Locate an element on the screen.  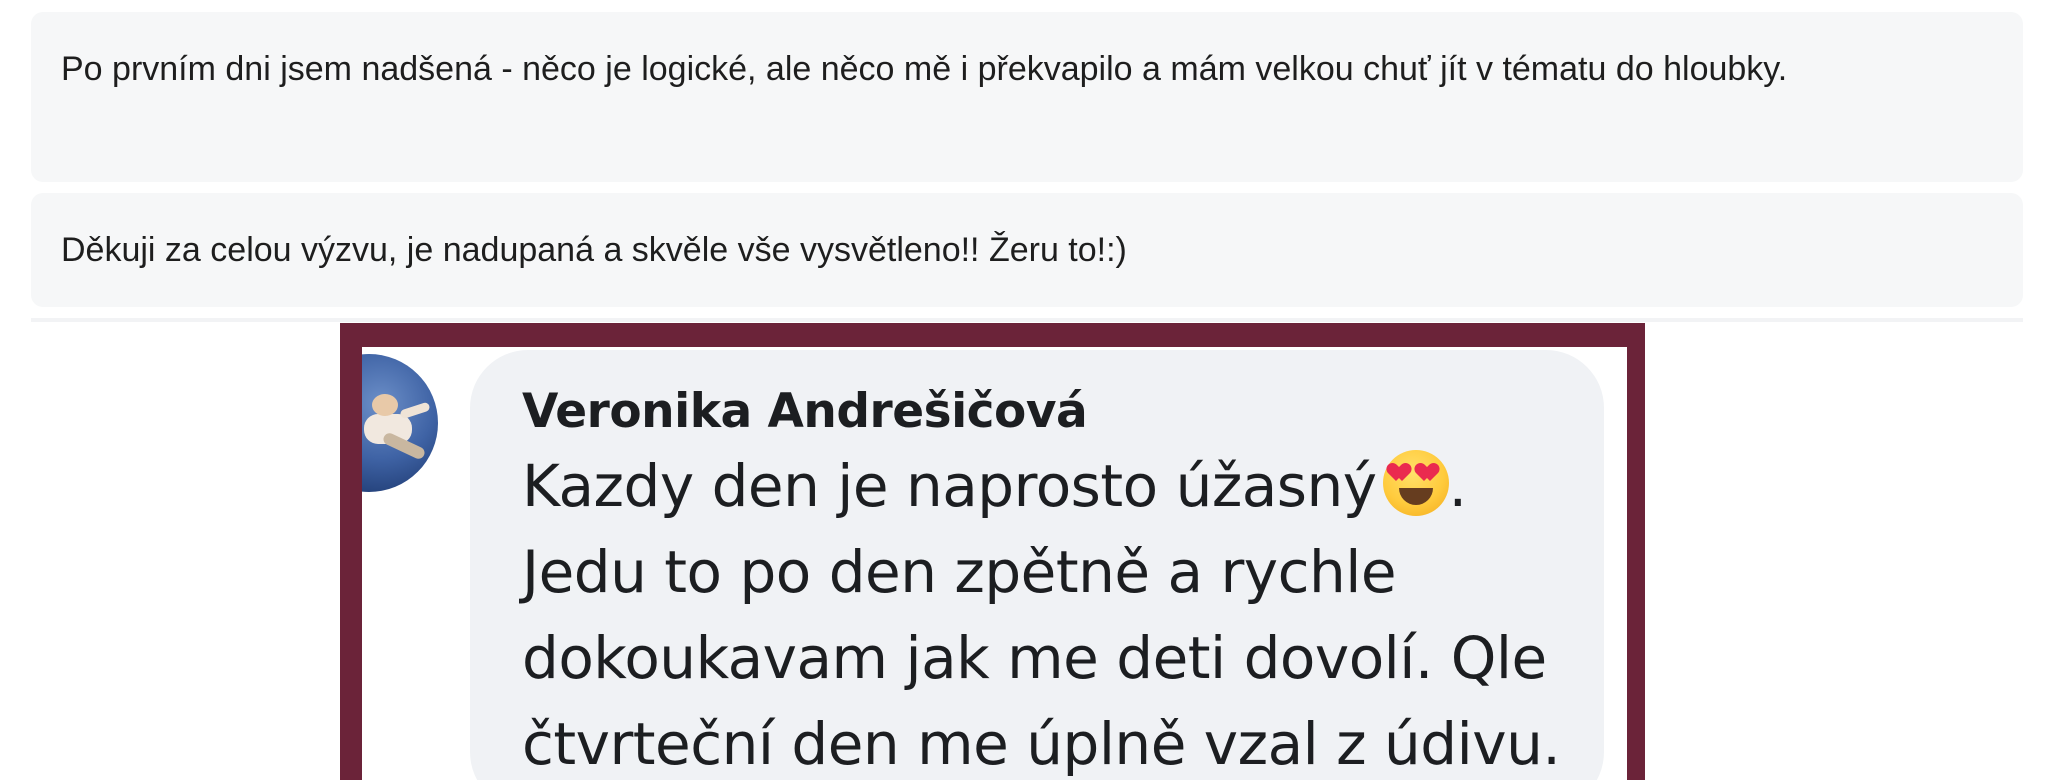
comment-line: dokoukavam jak me deti dovolí. Qle is located at coordinates (1034, 658).